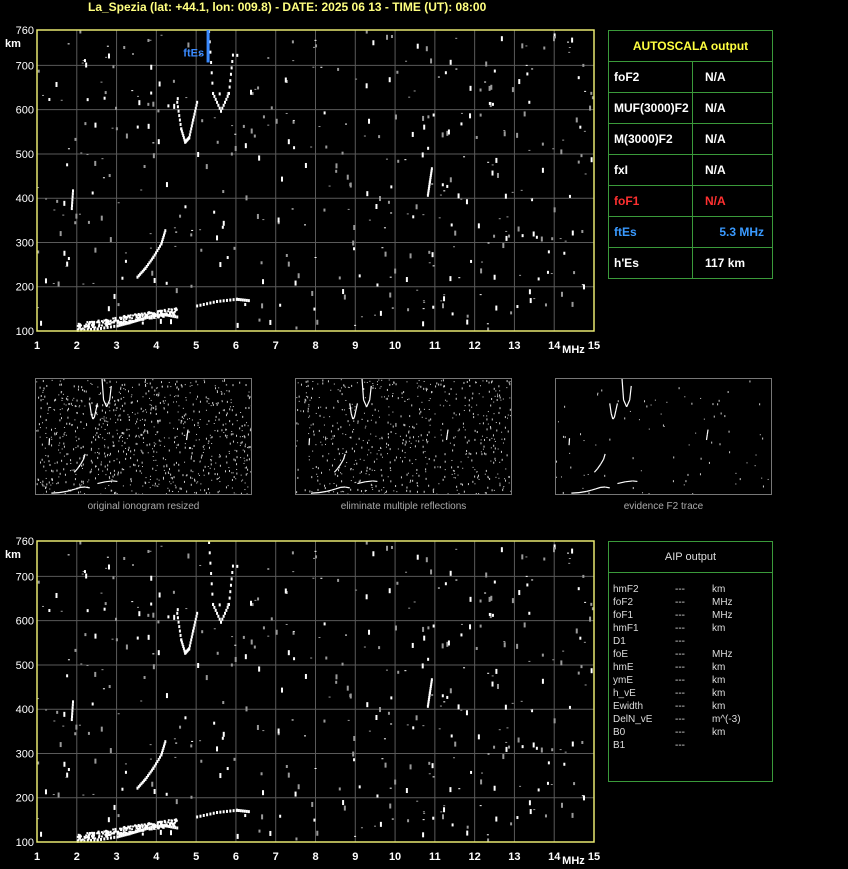 Image resolution: width=848 pixels, height=869 pixels. I want to click on aip-param: foF1, so click(623, 615).